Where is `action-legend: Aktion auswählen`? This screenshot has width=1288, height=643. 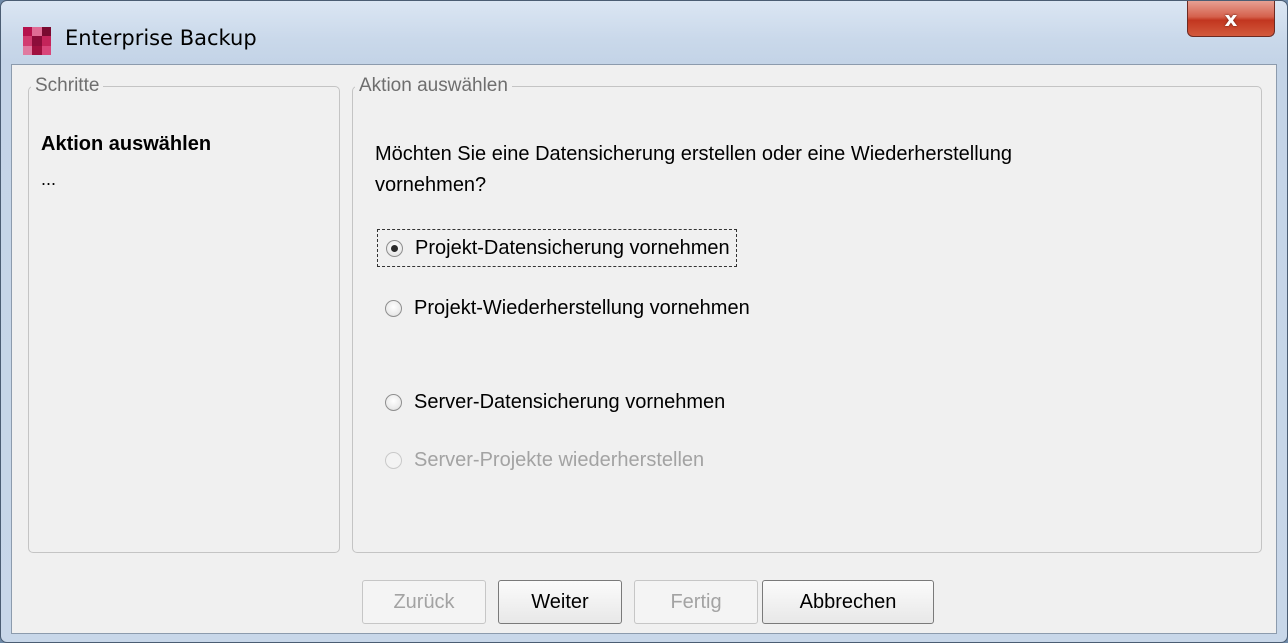
action-legend: Aktion auswählen is located at coordinates (433, 85).